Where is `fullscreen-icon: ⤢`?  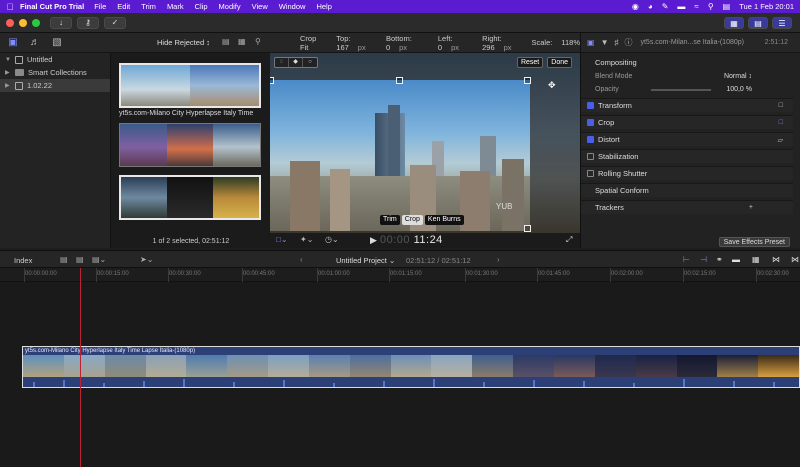
fullscreen-icon: ⤢ is located at coordinates (569, 240).